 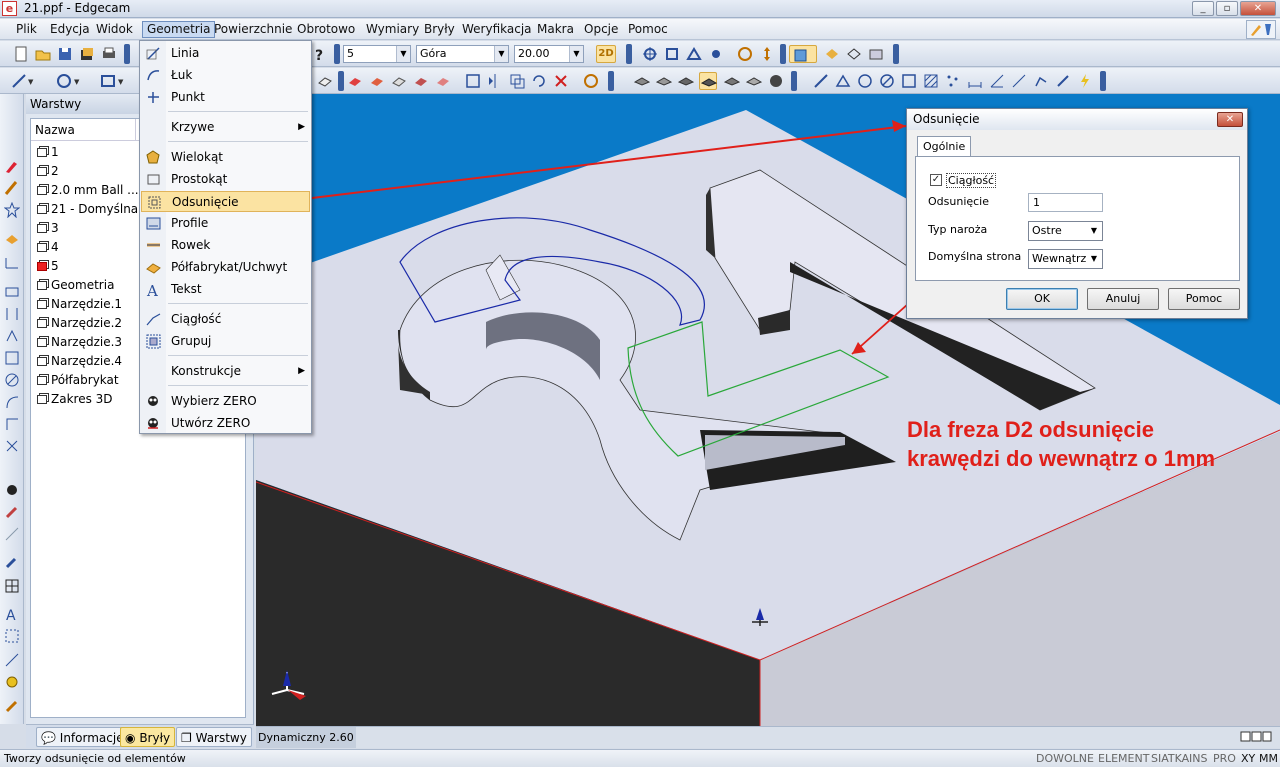 What do you see at coordinates (225, 245) in the screenshot?
I see `menu-item-rowek: Rowek` at bounding box center [225, 245].